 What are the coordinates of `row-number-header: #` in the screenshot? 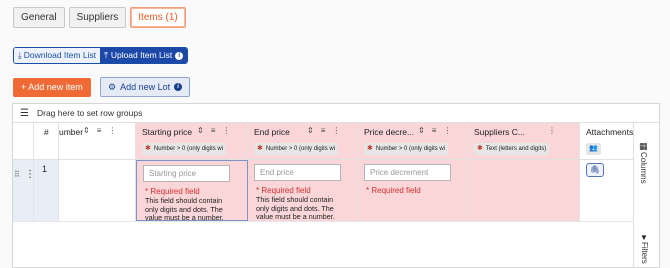 It's located at (46, 132).